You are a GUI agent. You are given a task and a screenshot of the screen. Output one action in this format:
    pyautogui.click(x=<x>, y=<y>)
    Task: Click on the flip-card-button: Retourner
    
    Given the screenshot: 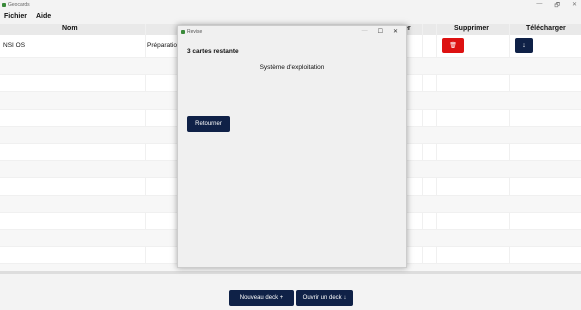 What is the action you would take?
    pyautogui.click(x=208, y=124)
    